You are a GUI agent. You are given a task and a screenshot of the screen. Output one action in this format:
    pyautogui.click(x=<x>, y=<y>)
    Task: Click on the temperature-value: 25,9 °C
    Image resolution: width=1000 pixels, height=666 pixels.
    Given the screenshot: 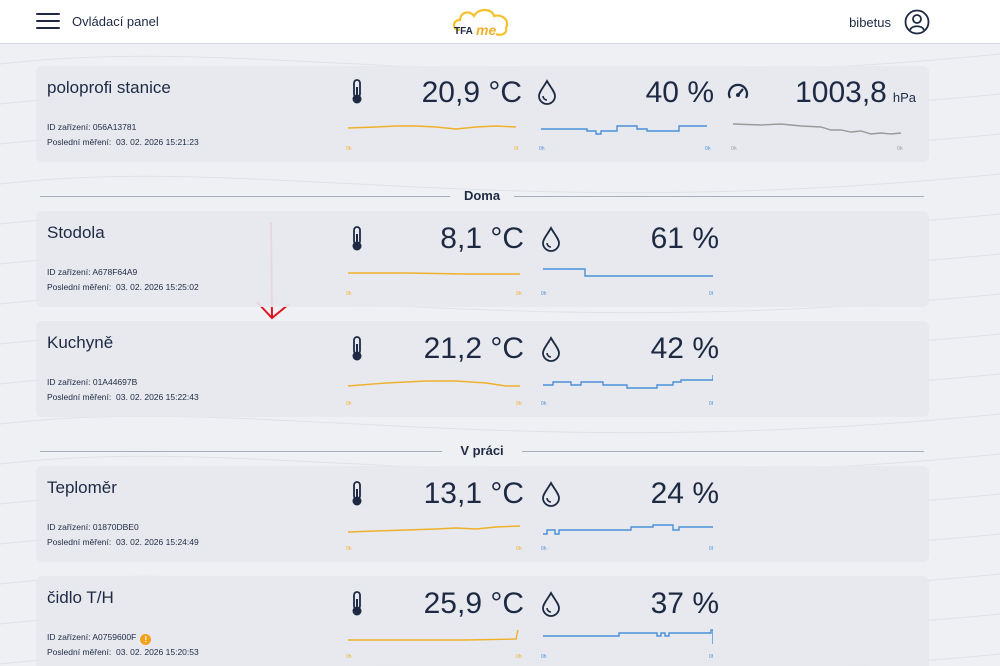 What is the action you would take?
    pyautogui.click(x=473, y=603)
    